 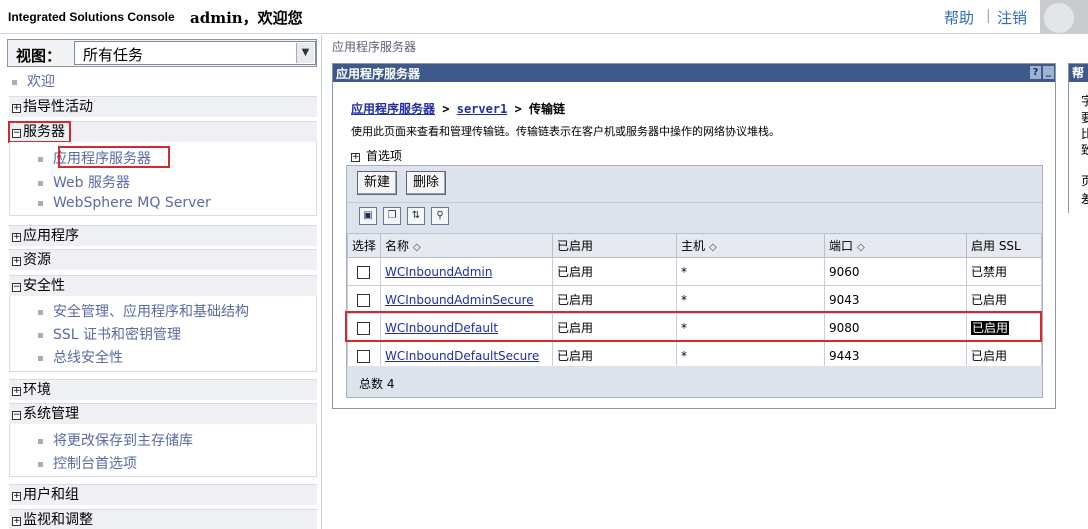 What do you see at coordinates (1035, 72) in the screenshot?
I see `help-icon: ?` at bounding box center [1035, 72].